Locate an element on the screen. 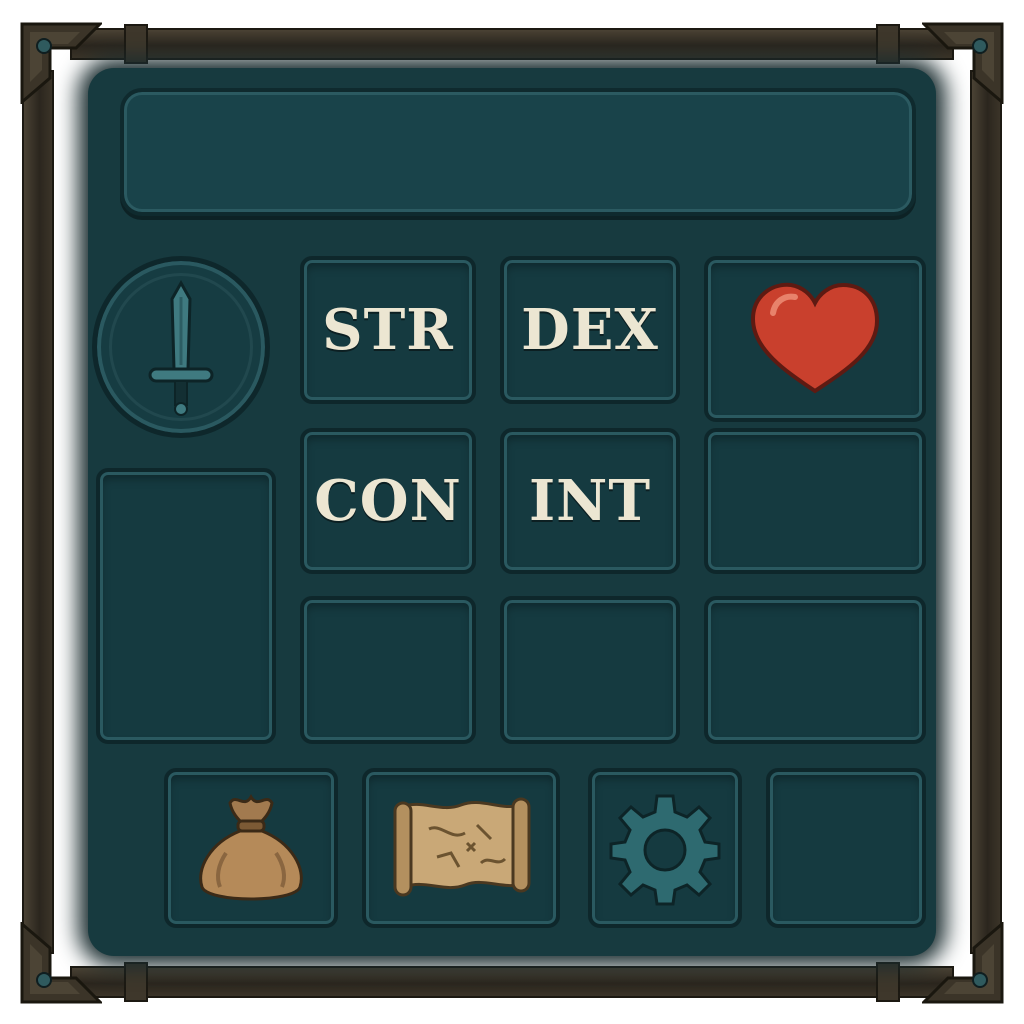 This screenshot has height=1024, width=1024. map-scroll-icon is located at coordinates (462, 847).